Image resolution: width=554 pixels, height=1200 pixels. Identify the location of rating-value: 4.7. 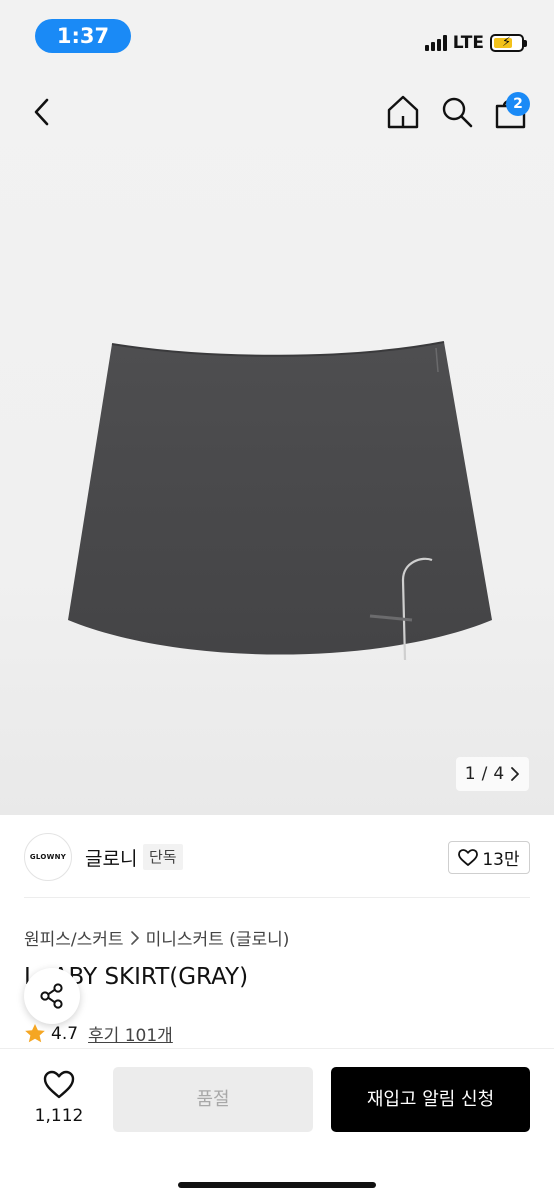
(65, 1033).